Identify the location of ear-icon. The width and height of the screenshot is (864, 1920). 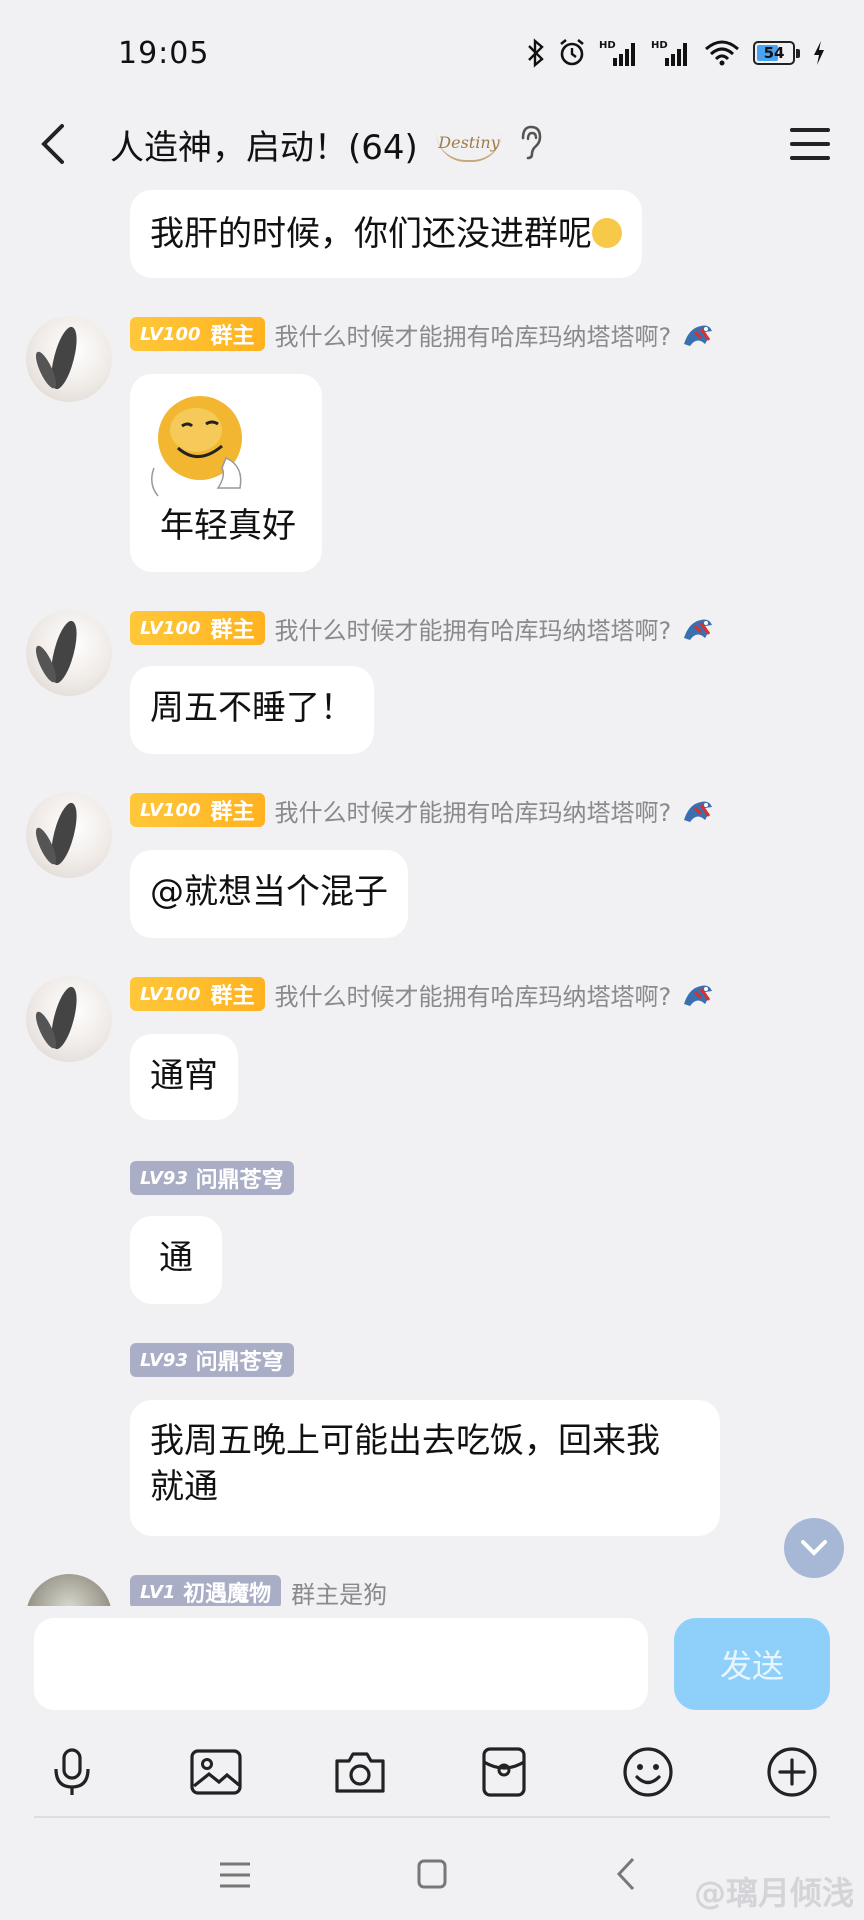
(530, 142).